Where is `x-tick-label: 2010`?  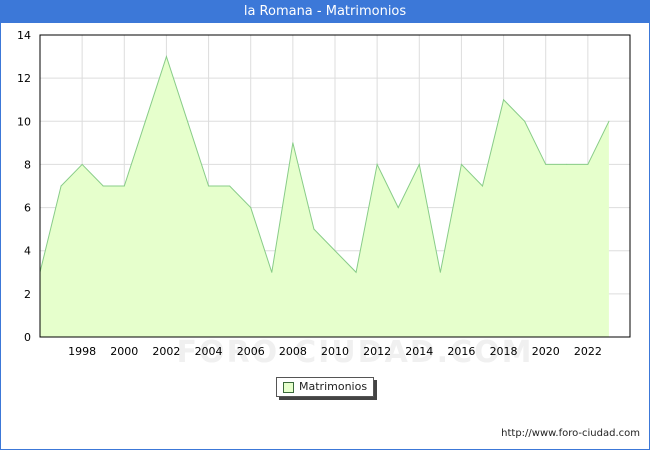 x-tick-label: 2010 is located at coordinates (335, 351).